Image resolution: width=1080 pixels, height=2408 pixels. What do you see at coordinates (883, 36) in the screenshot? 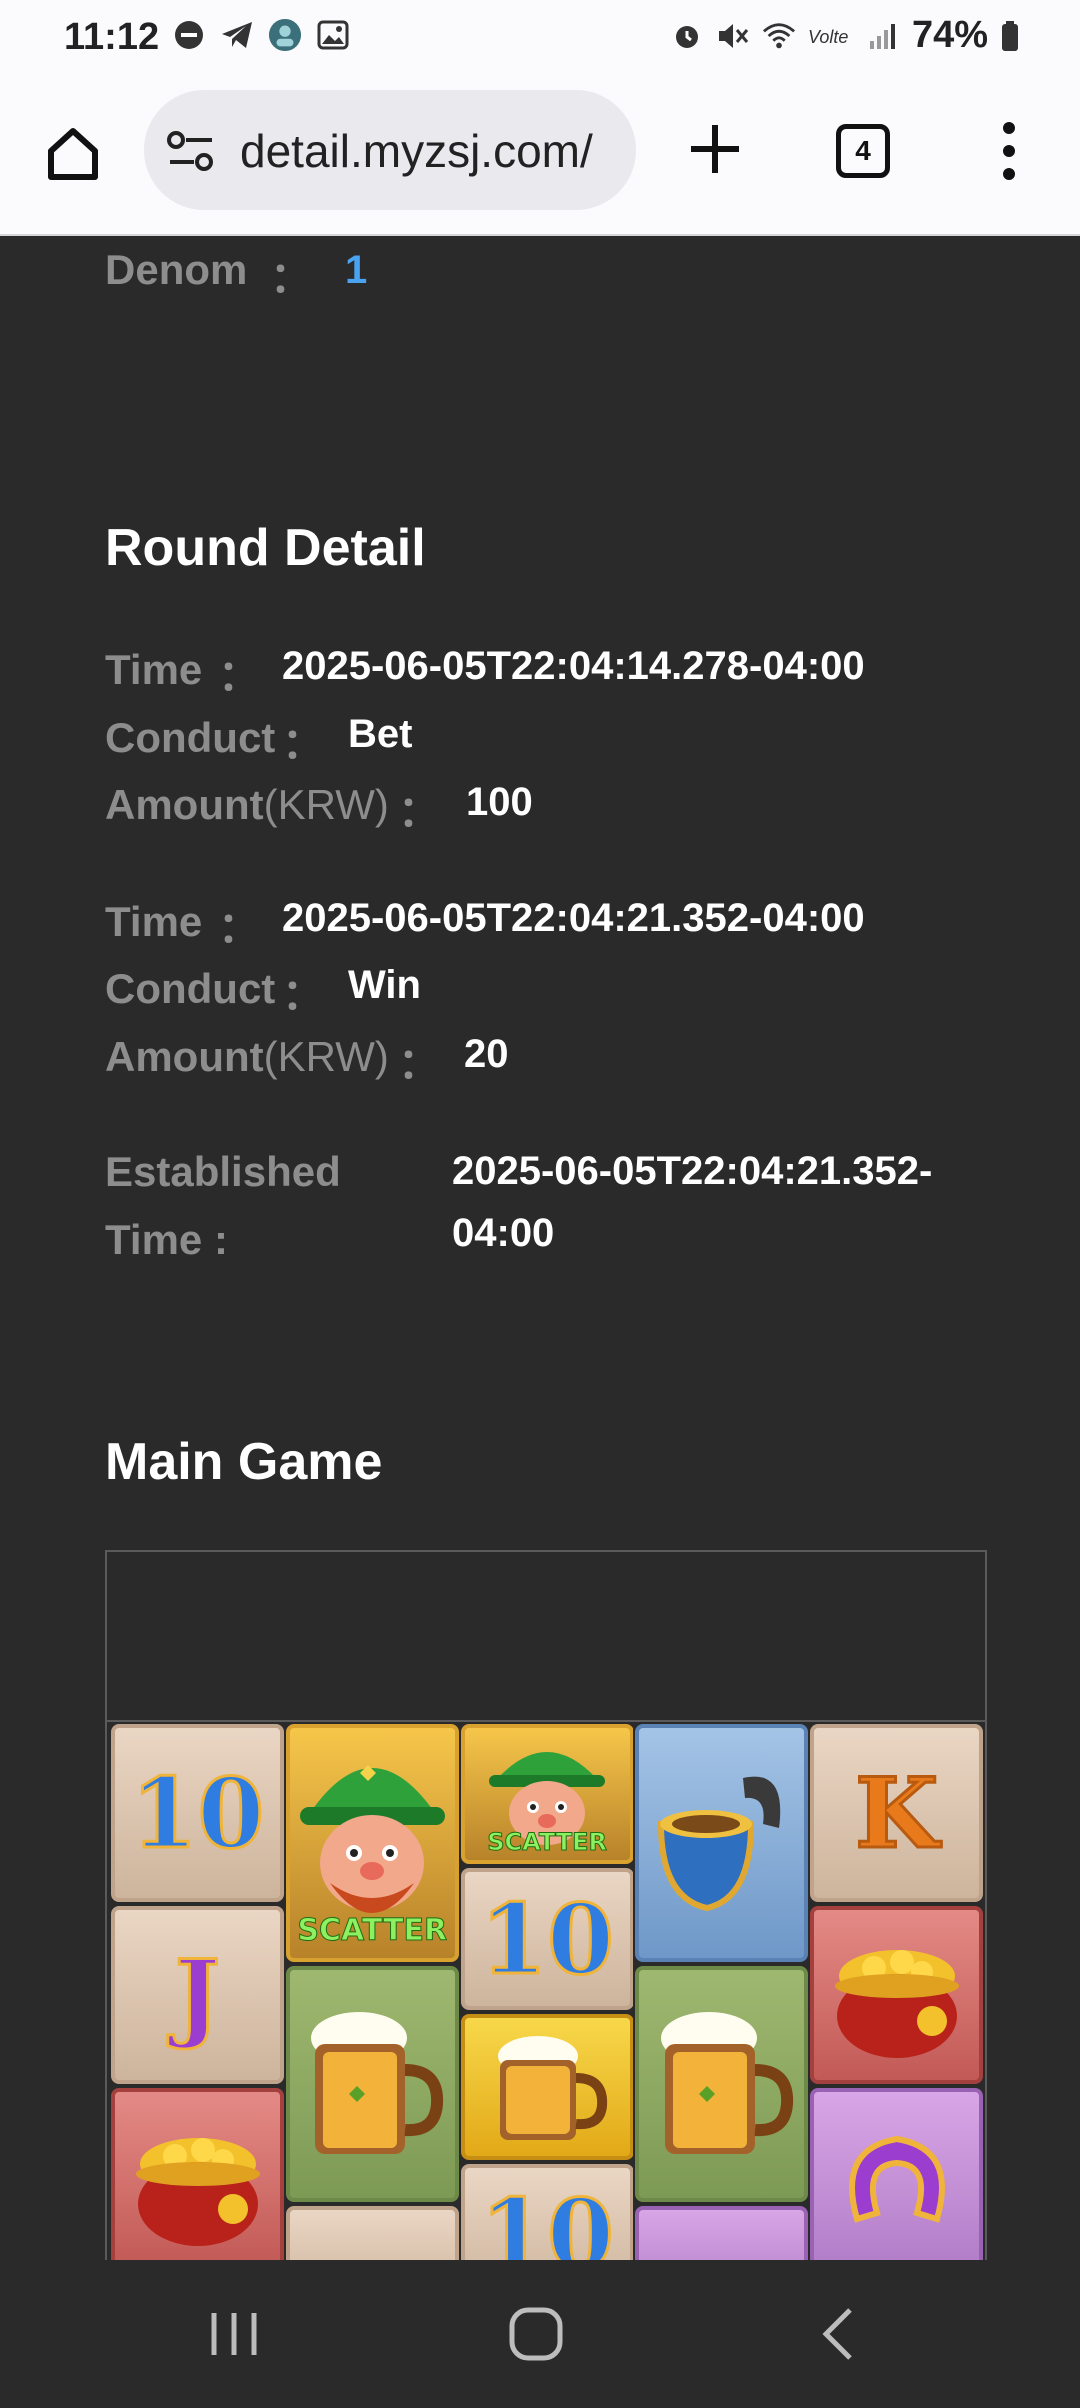
I see `signal-icon` at bounding box center [883, 36].